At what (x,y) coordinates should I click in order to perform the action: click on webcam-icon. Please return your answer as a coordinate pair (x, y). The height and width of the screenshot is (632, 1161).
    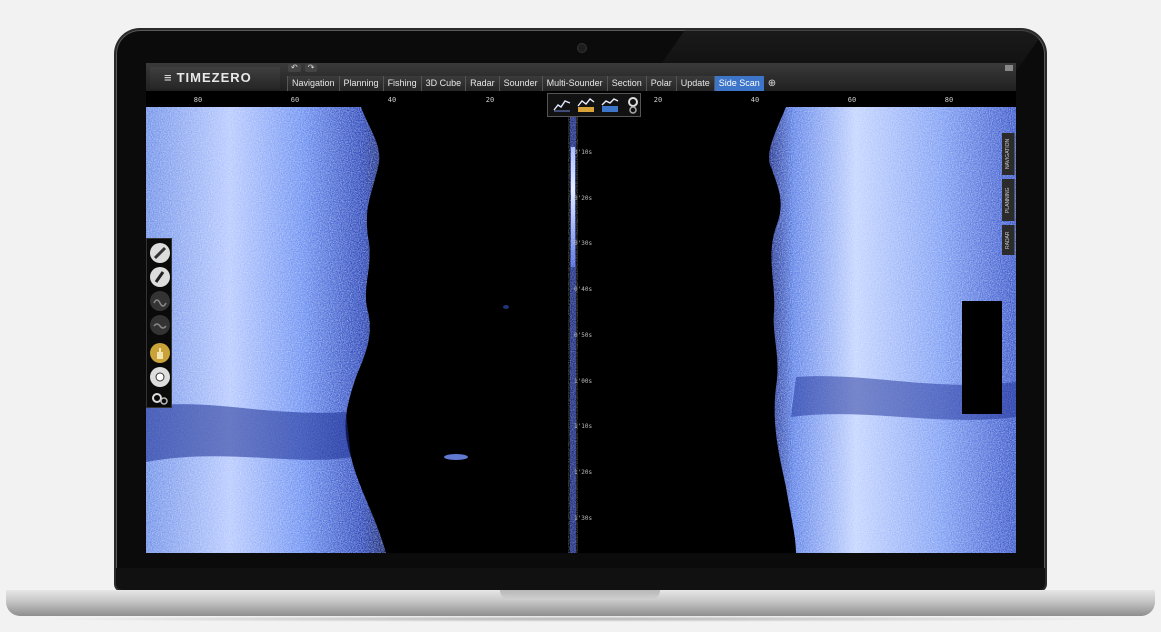
    Looking at the image, I should click on (582, 48).